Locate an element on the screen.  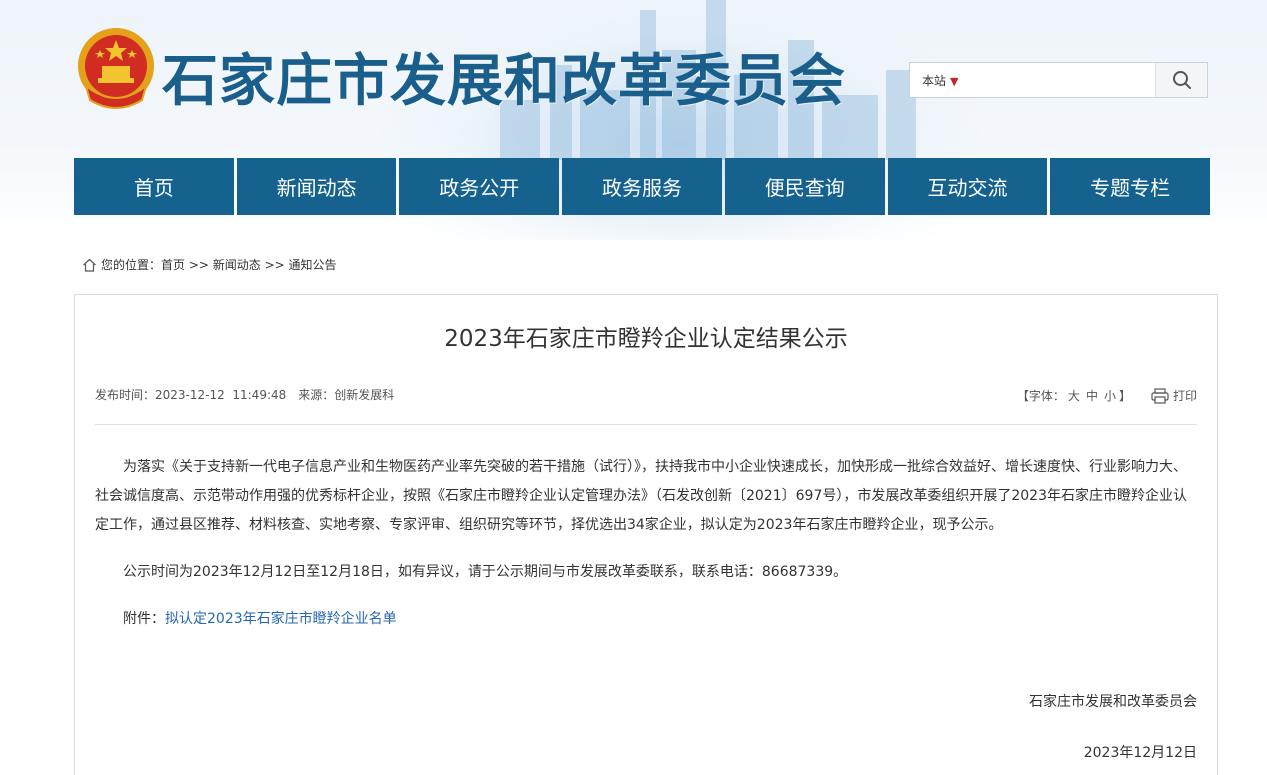
nav-item-home: 首页 is located at coordinates (154, 186).